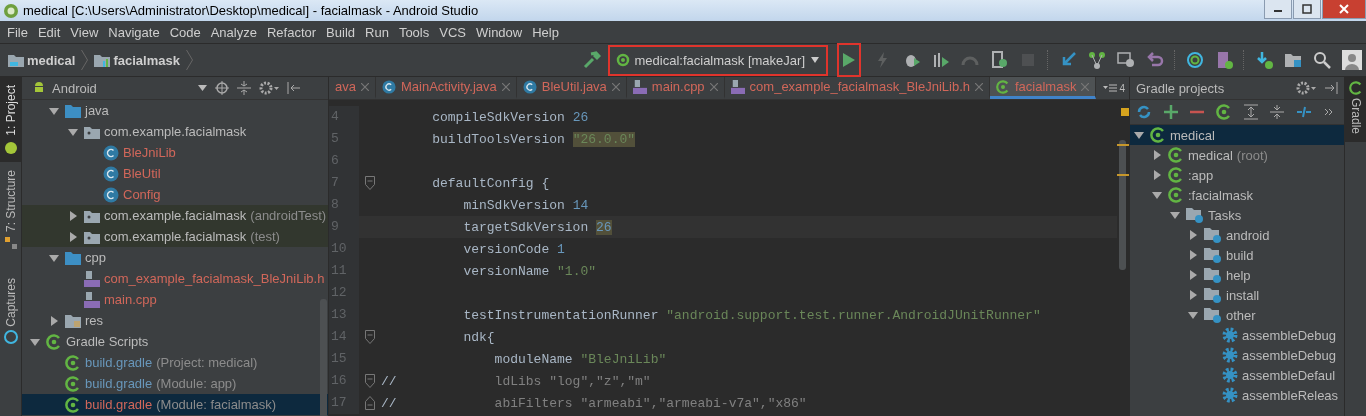 Image resolution: width=1366 pixels, height=416 pixels. Describe the element at coordinates (130, 299) in the screenshot. I see `tree-item: main.cpp` at that location.